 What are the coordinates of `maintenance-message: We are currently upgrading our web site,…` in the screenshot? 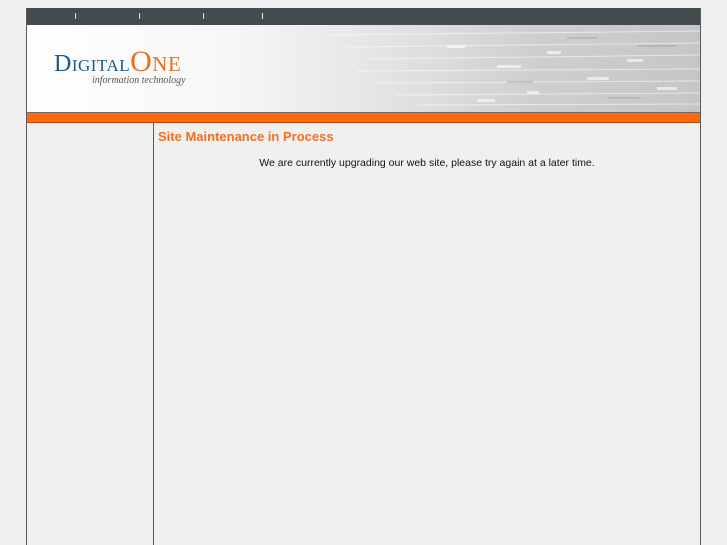 It's located at (427, 163).